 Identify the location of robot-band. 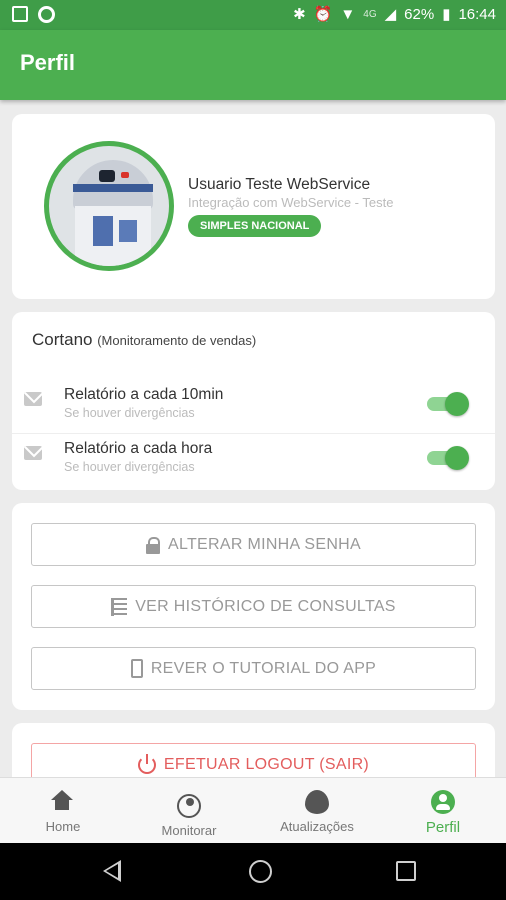
(113, 188).